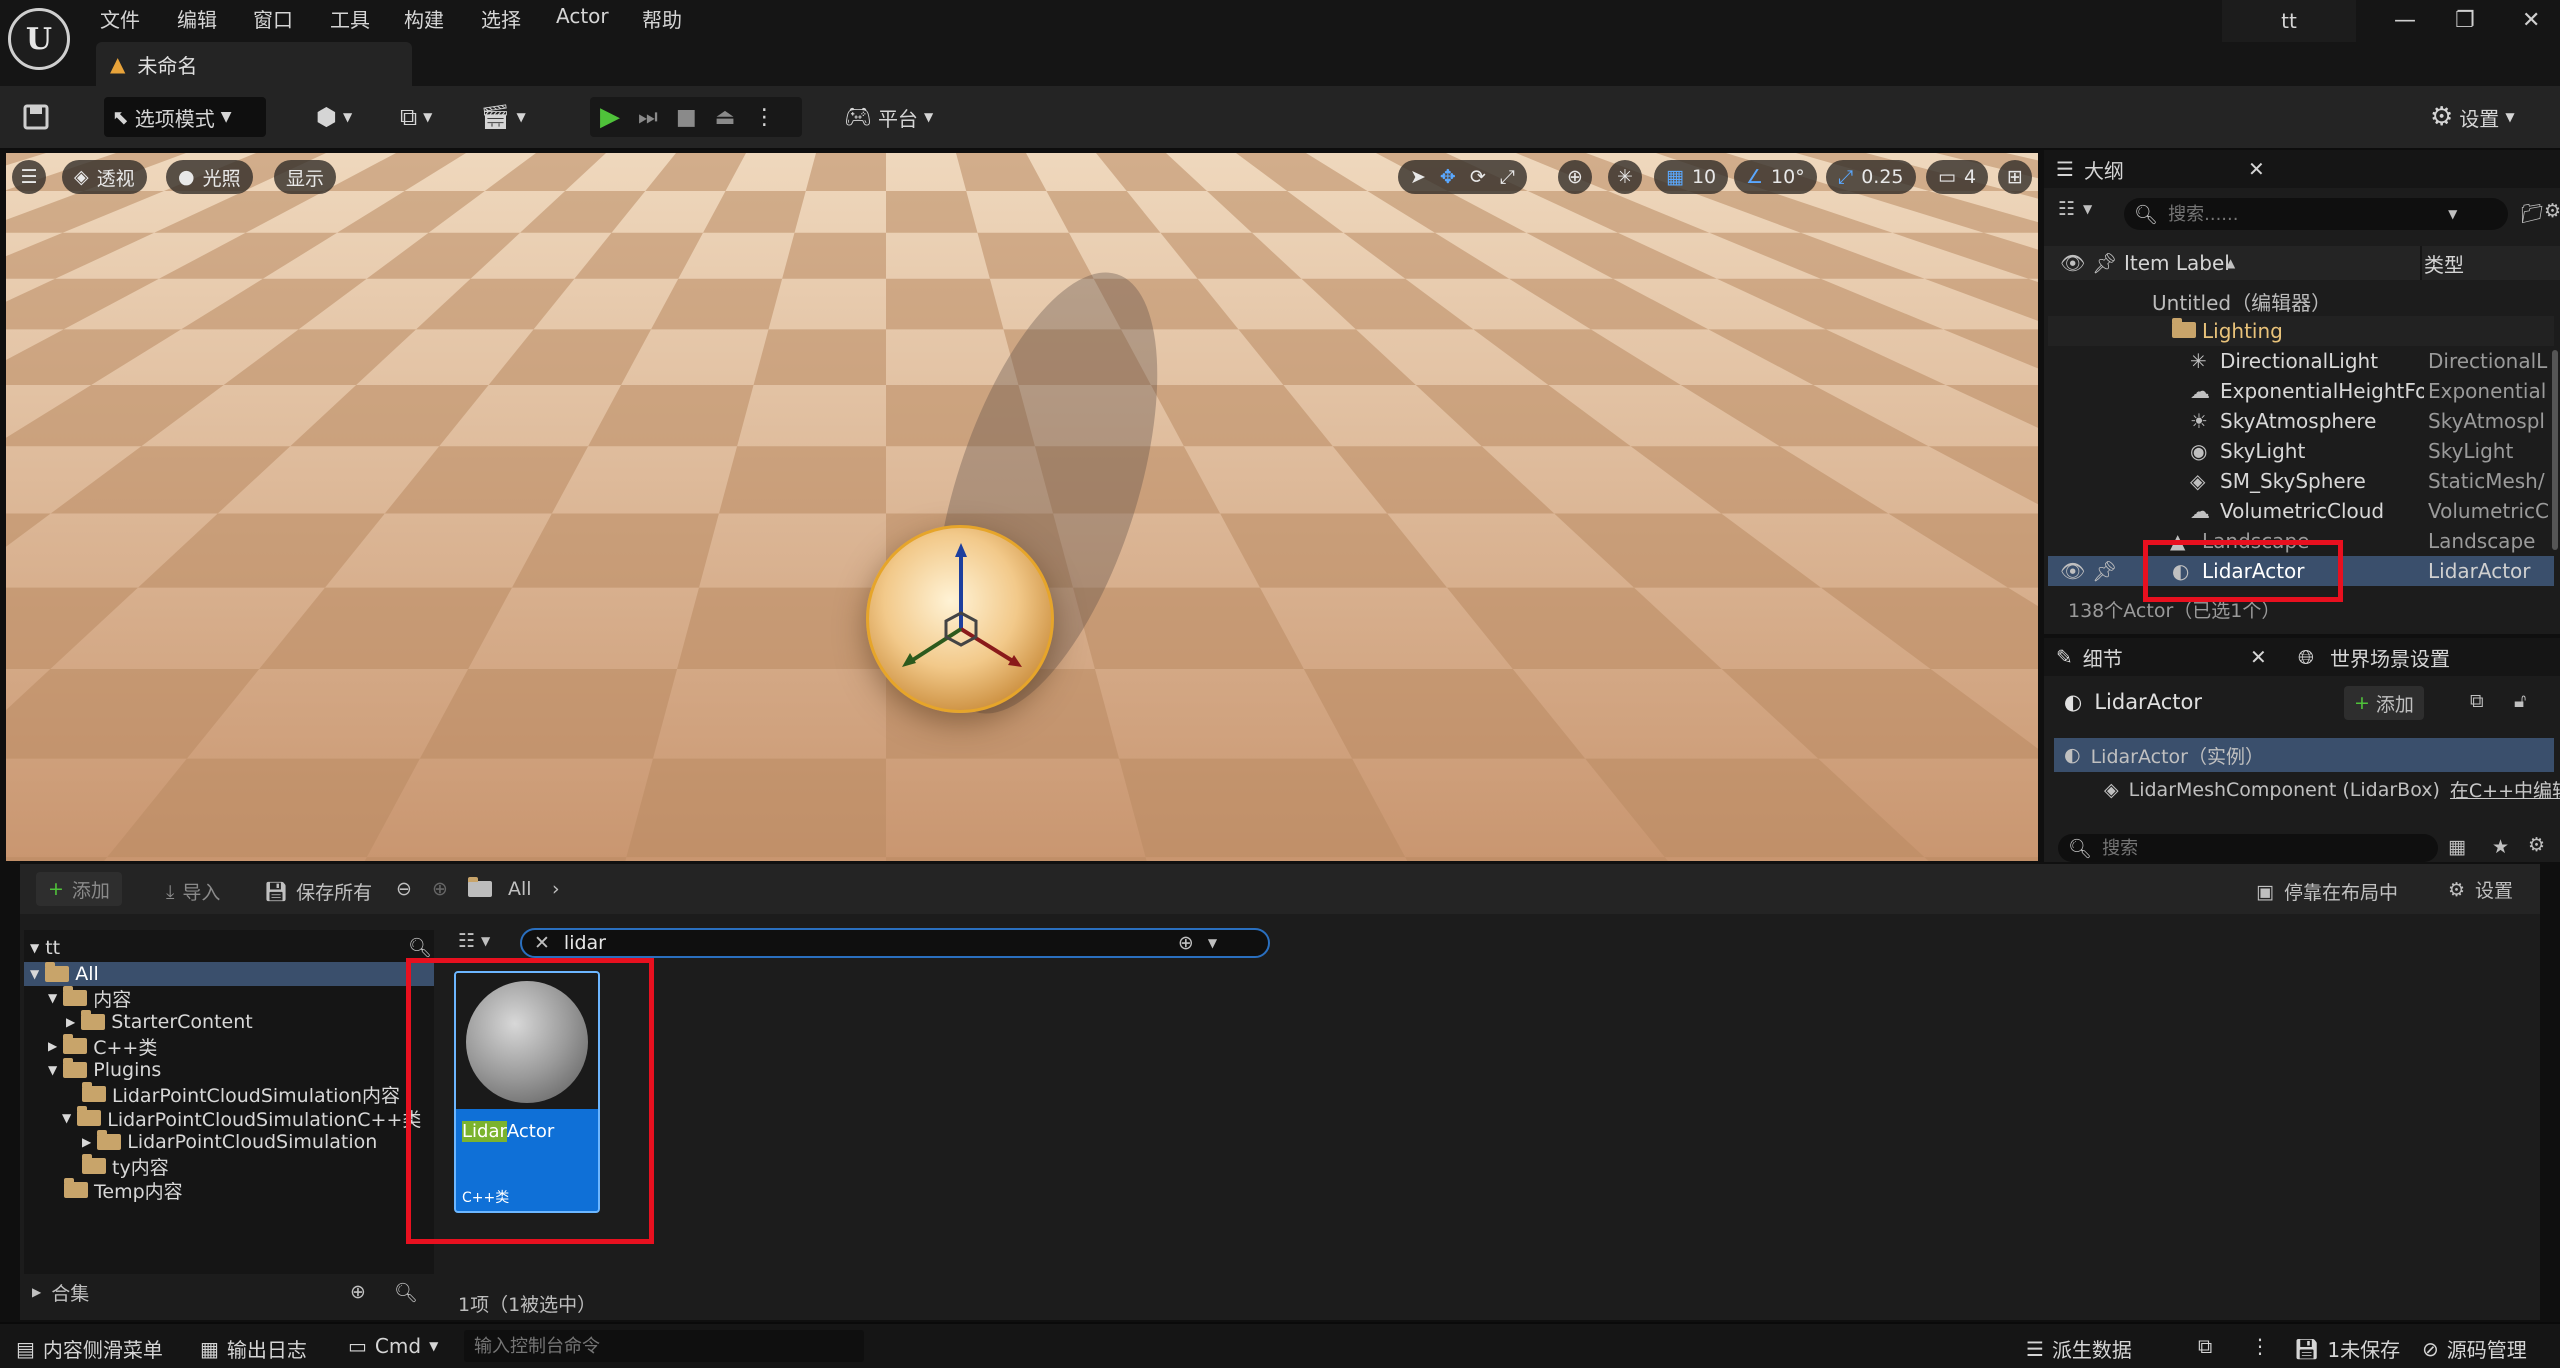 Image resolution: width=2560 pixels, height=1368 pixels. Describe the element at coordinates (253, 1348) in the screenshot. I see `output-log-button: ▦ 输出日志` at that location.